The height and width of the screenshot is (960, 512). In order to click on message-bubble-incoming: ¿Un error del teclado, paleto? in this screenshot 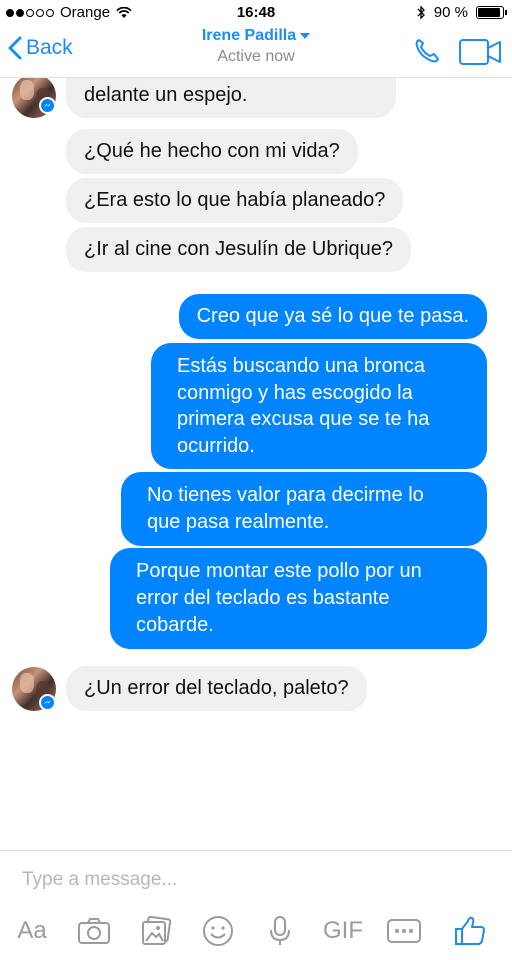, I will do `click(216, 688)`.